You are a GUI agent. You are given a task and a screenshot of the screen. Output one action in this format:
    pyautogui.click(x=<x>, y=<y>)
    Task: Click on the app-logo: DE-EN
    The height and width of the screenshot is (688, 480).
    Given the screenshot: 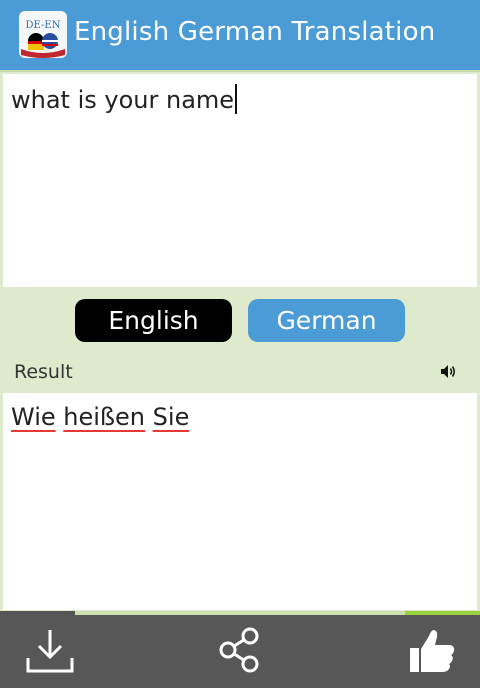 What is the action you would take?
    pyautogui.click(x=43, y=34)
    